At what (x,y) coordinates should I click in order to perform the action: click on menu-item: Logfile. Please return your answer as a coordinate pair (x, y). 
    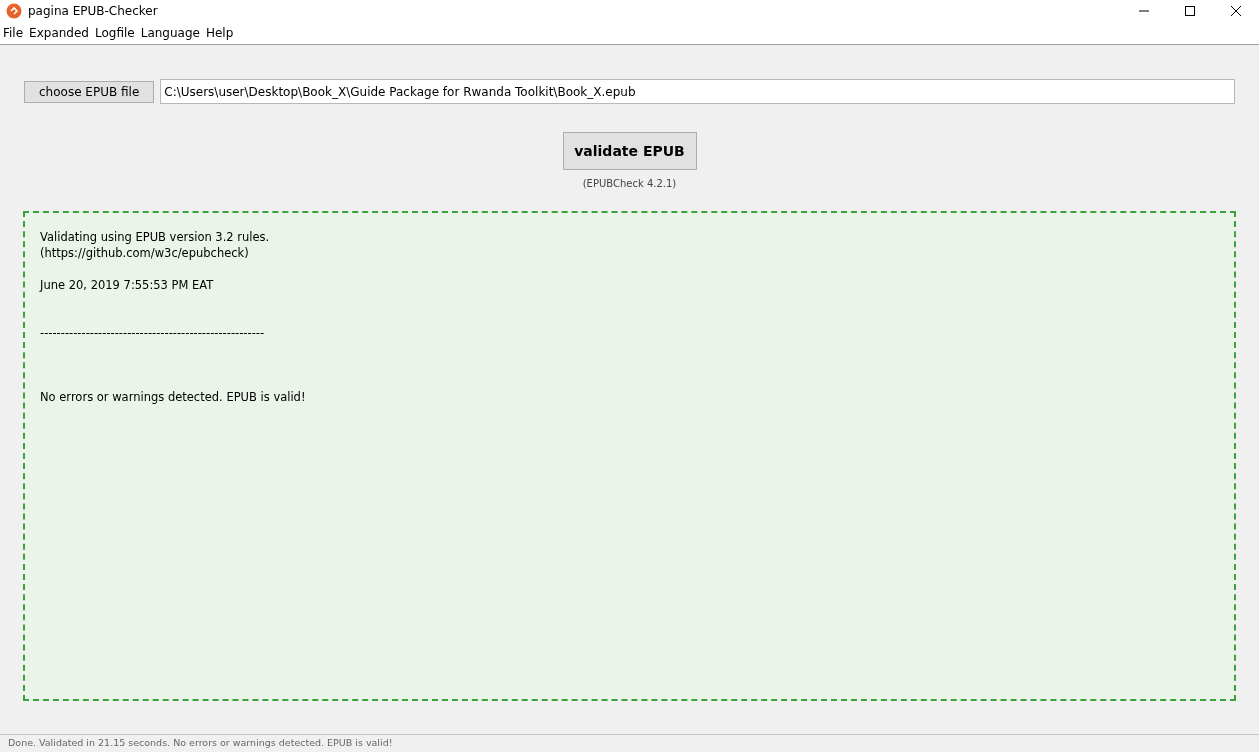
    Looking at the image, I should click on (115, 33).